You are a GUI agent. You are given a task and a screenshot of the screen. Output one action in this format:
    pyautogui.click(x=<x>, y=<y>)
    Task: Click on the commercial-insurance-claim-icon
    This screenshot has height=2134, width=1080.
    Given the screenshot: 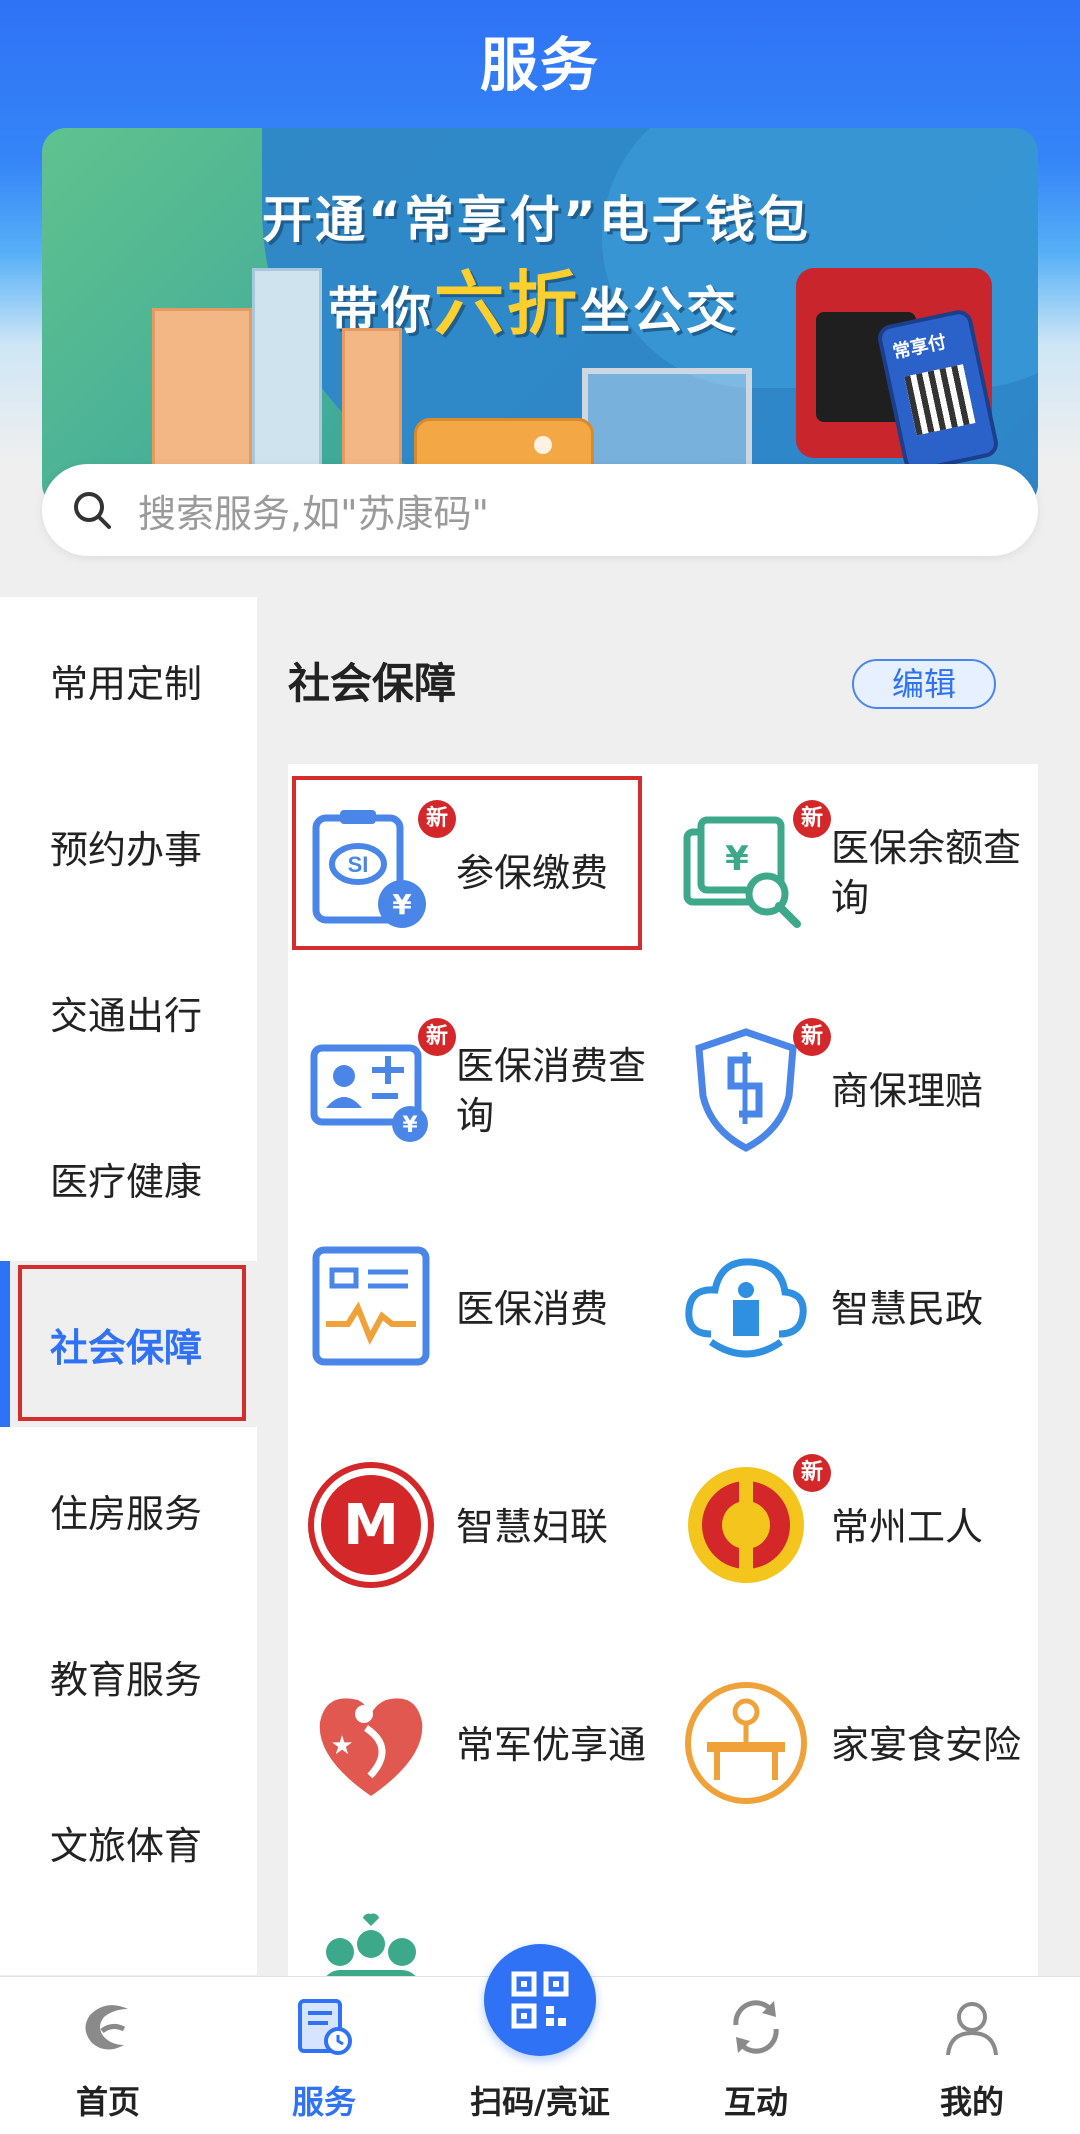 What is the action you would take?
    pyautogui.click(x=746, y=1090)
    